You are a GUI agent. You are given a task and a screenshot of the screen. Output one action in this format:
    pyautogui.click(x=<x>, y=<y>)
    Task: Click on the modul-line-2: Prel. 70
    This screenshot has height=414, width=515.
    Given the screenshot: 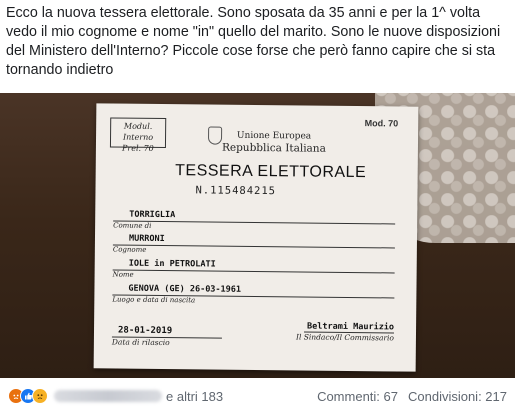 What is the action you would take?
    pyautogui.click(x=137, y=148)
    